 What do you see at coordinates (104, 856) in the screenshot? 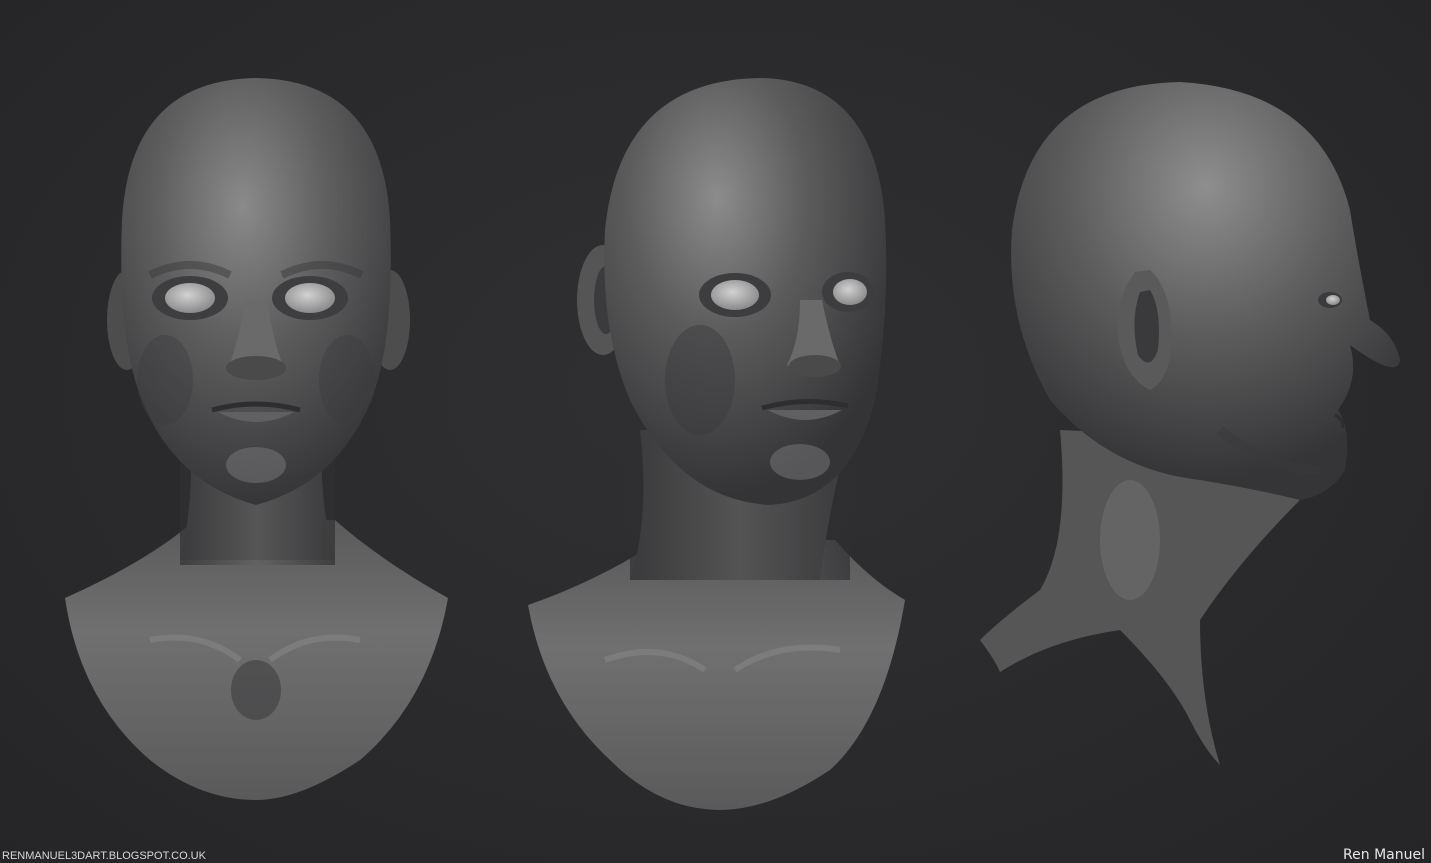
I see `blog-url-watermark: RENMANUEL3DART.BLOGSPOT.CO.UK` at bounding box center [104, 856].